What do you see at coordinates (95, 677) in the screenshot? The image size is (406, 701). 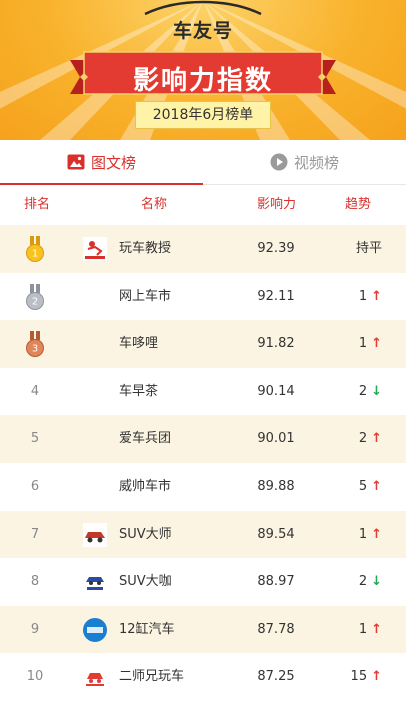 I see `ershixiong-logo` at bounding box center [95, 677].